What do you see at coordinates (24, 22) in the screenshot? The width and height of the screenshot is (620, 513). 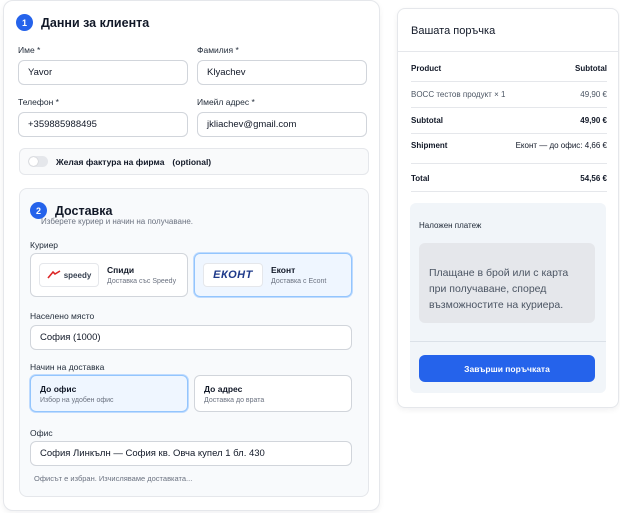 I see `step-number-1: 1` at bounding box center [24, 22].